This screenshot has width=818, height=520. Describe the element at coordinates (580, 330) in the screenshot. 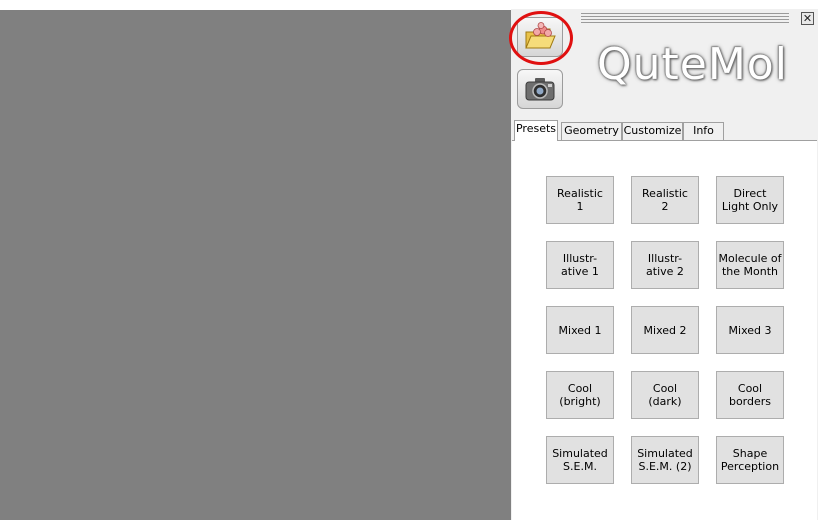

I see `preset-mixed-1-button: Mixed 1` at that location.